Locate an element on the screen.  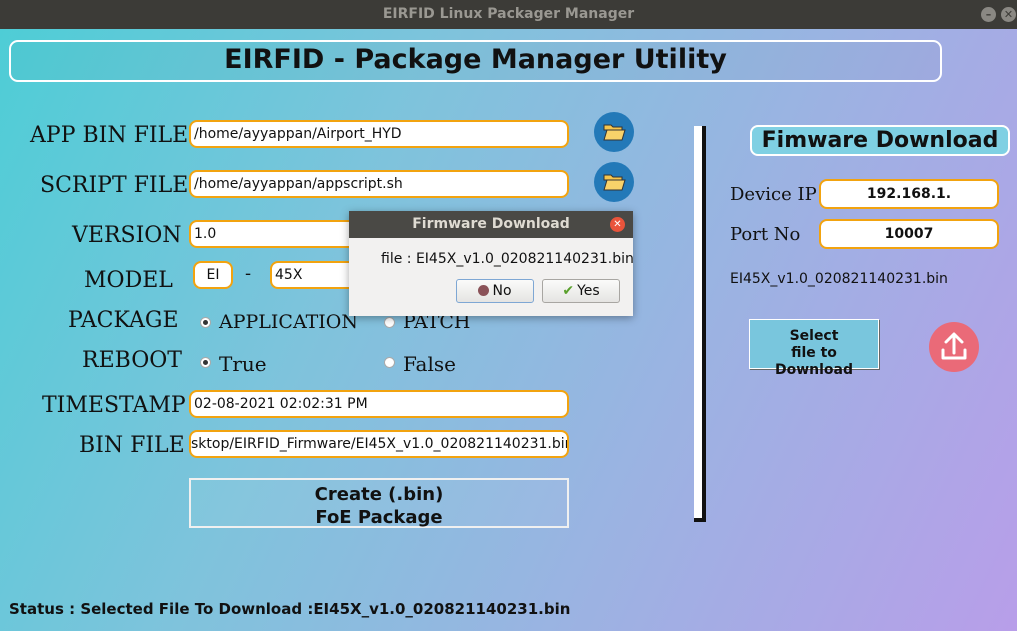
upload-button is located at coordinates (954, 347).